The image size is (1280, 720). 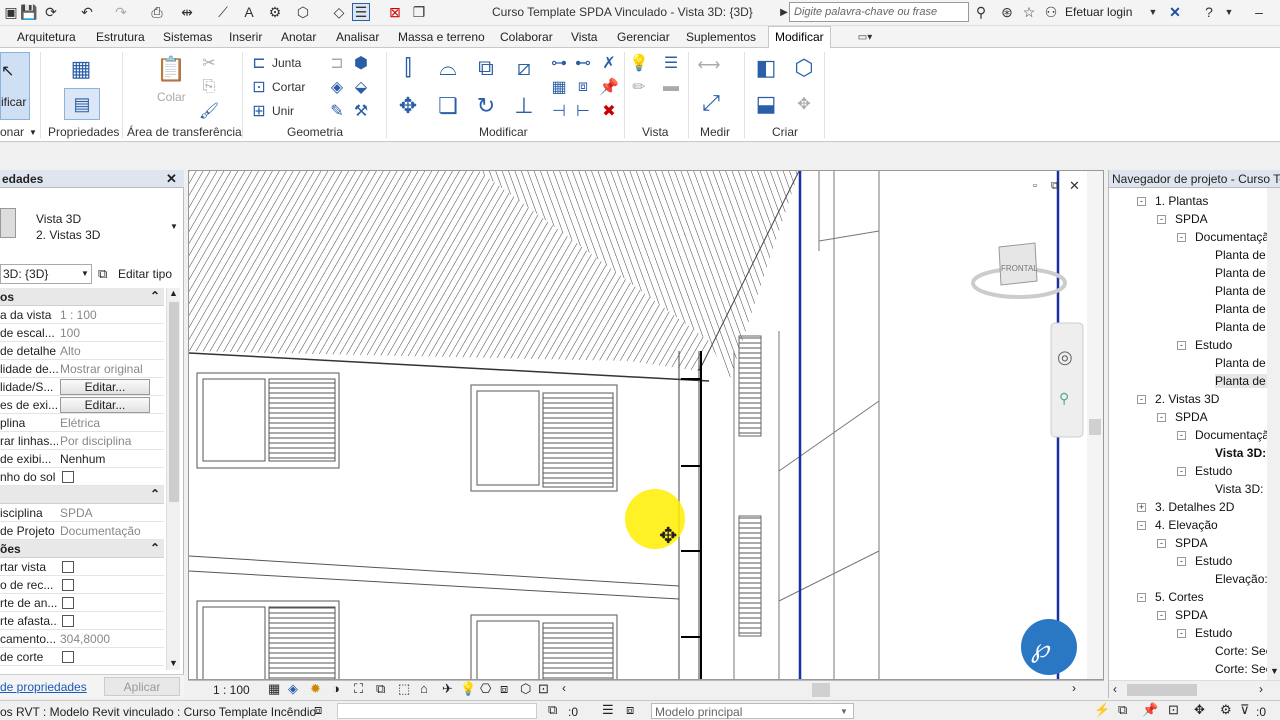 What do you see at coordinates (1235, 237) in the screenshot?
I see `tree-node: Documentação` at bounding box center [1235, 237].